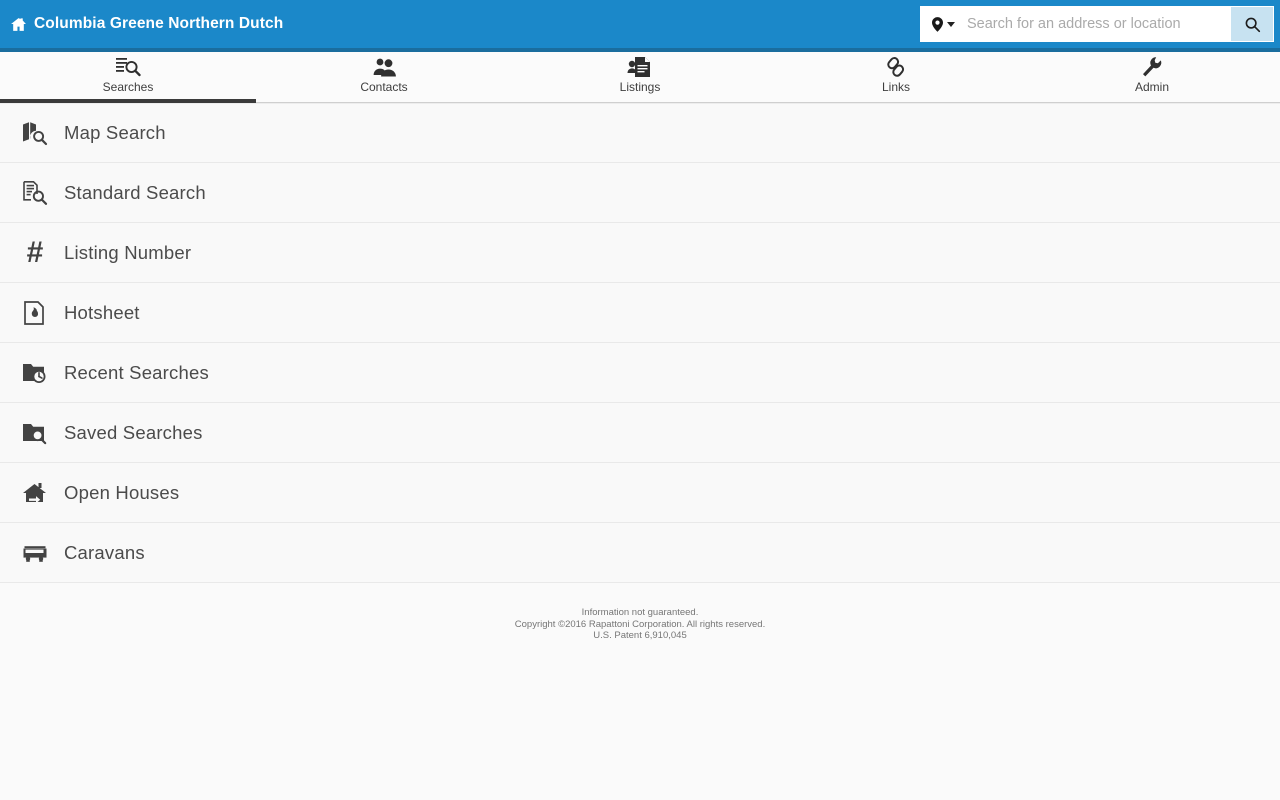  I want to click on menu-item-label: Open Houses, so click(122, 492).